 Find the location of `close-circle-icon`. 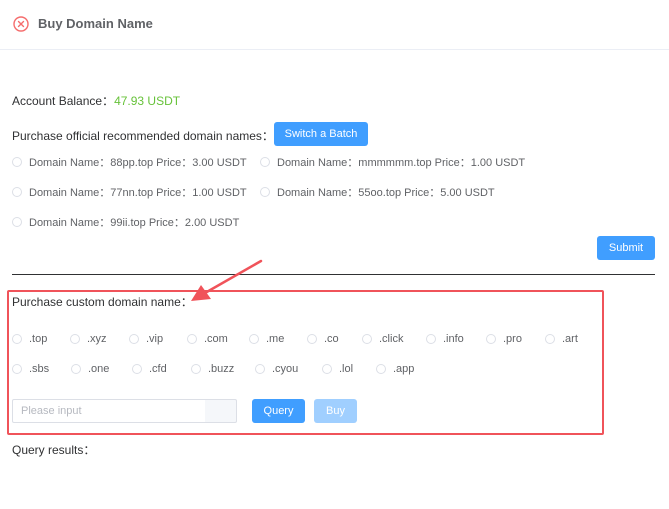

close-circle-icon is located at coordinates (21, 24).